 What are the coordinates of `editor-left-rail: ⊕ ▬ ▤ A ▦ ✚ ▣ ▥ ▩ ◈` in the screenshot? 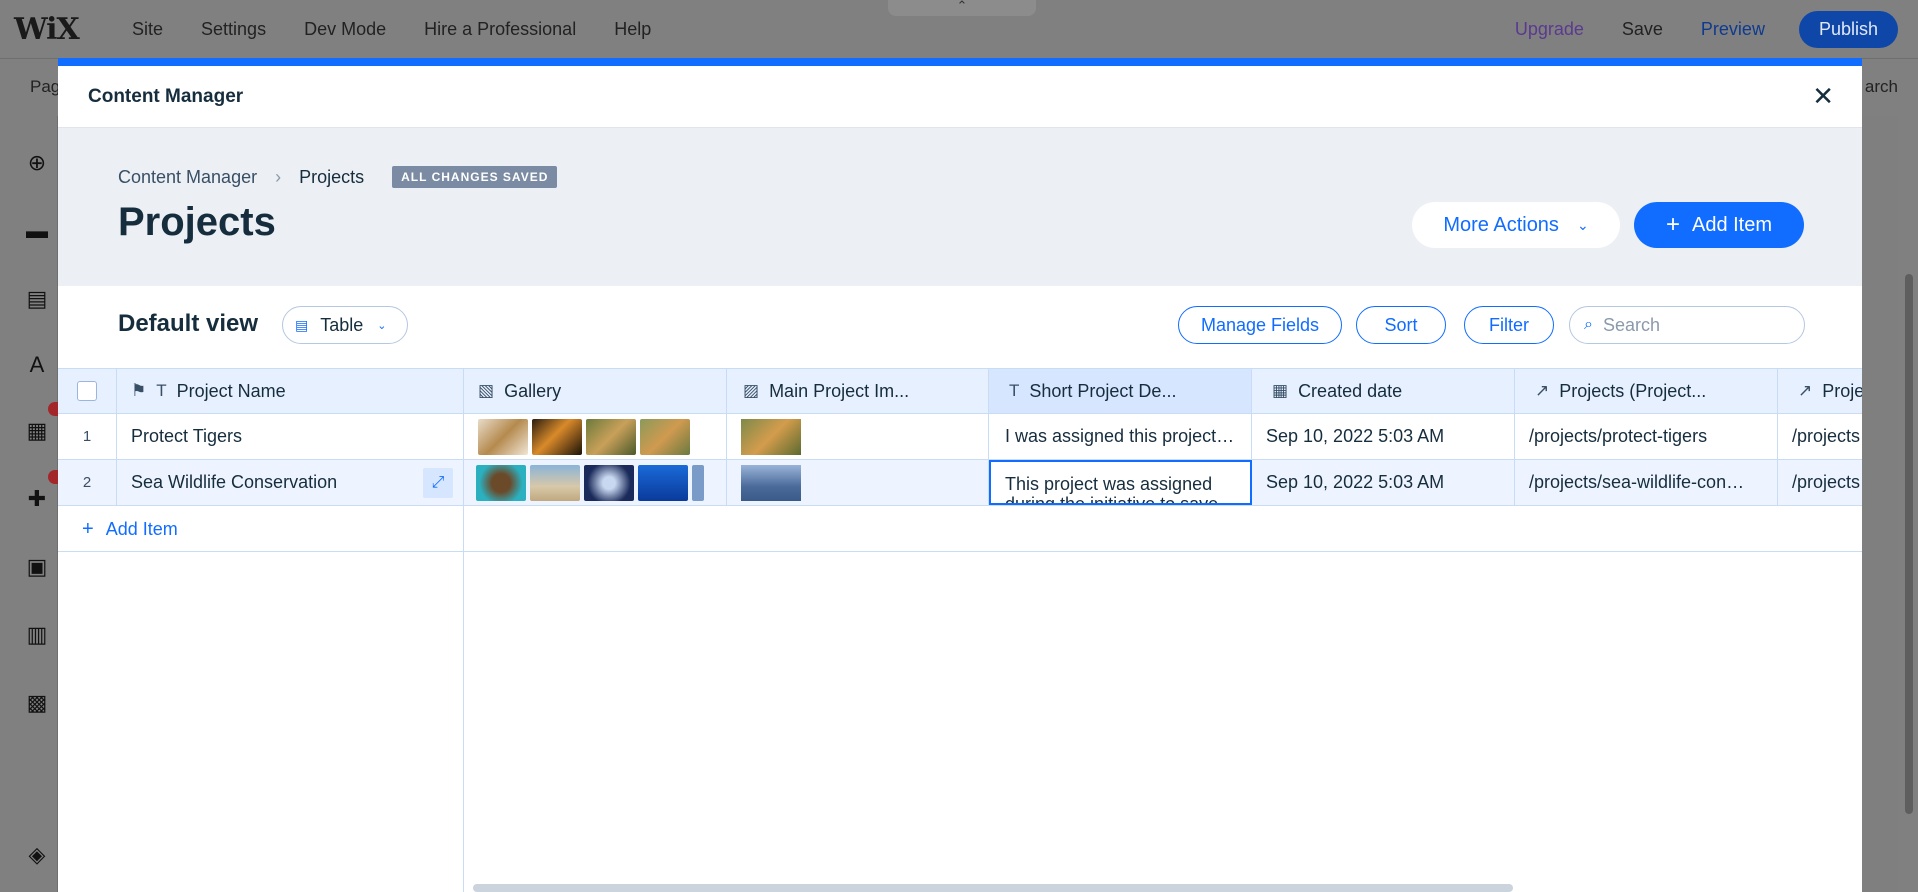 It's located at (29, 504).